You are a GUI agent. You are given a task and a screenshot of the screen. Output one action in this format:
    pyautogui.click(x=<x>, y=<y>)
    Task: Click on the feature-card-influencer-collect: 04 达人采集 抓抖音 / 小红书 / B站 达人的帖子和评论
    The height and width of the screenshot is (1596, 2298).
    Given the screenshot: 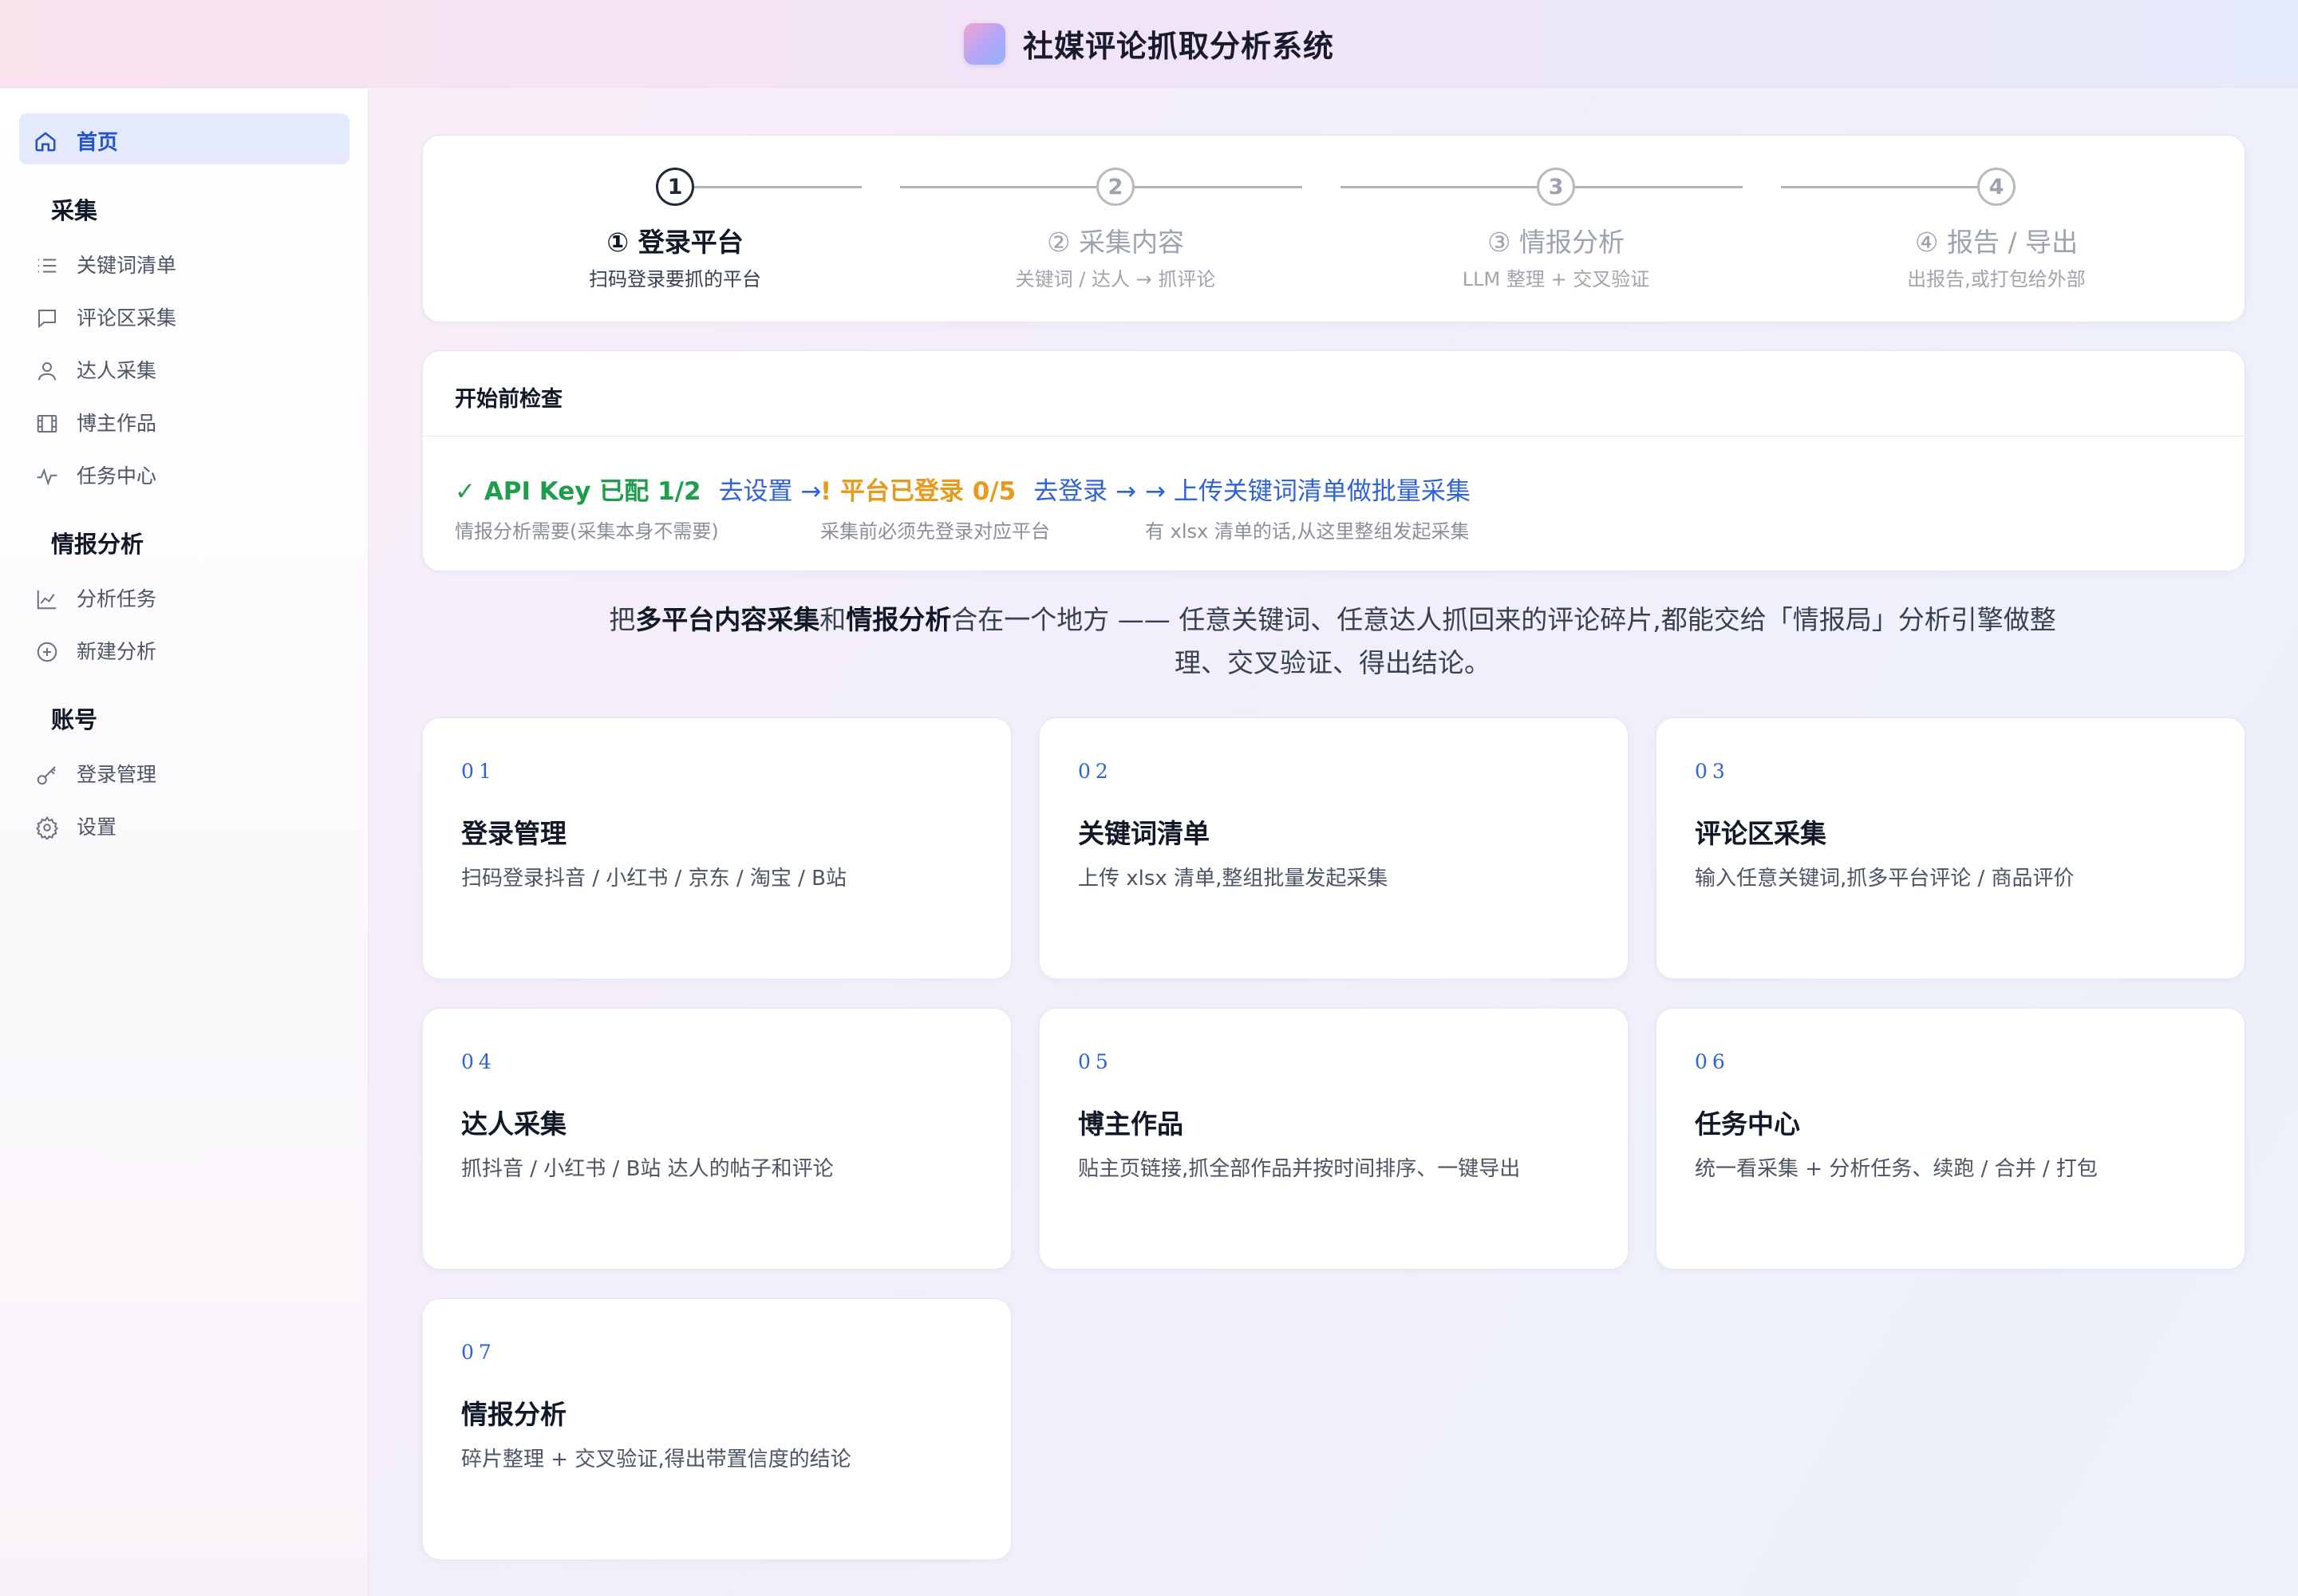 What is the action you would take?
    pyautogui.click(x=717, y=1139)
    